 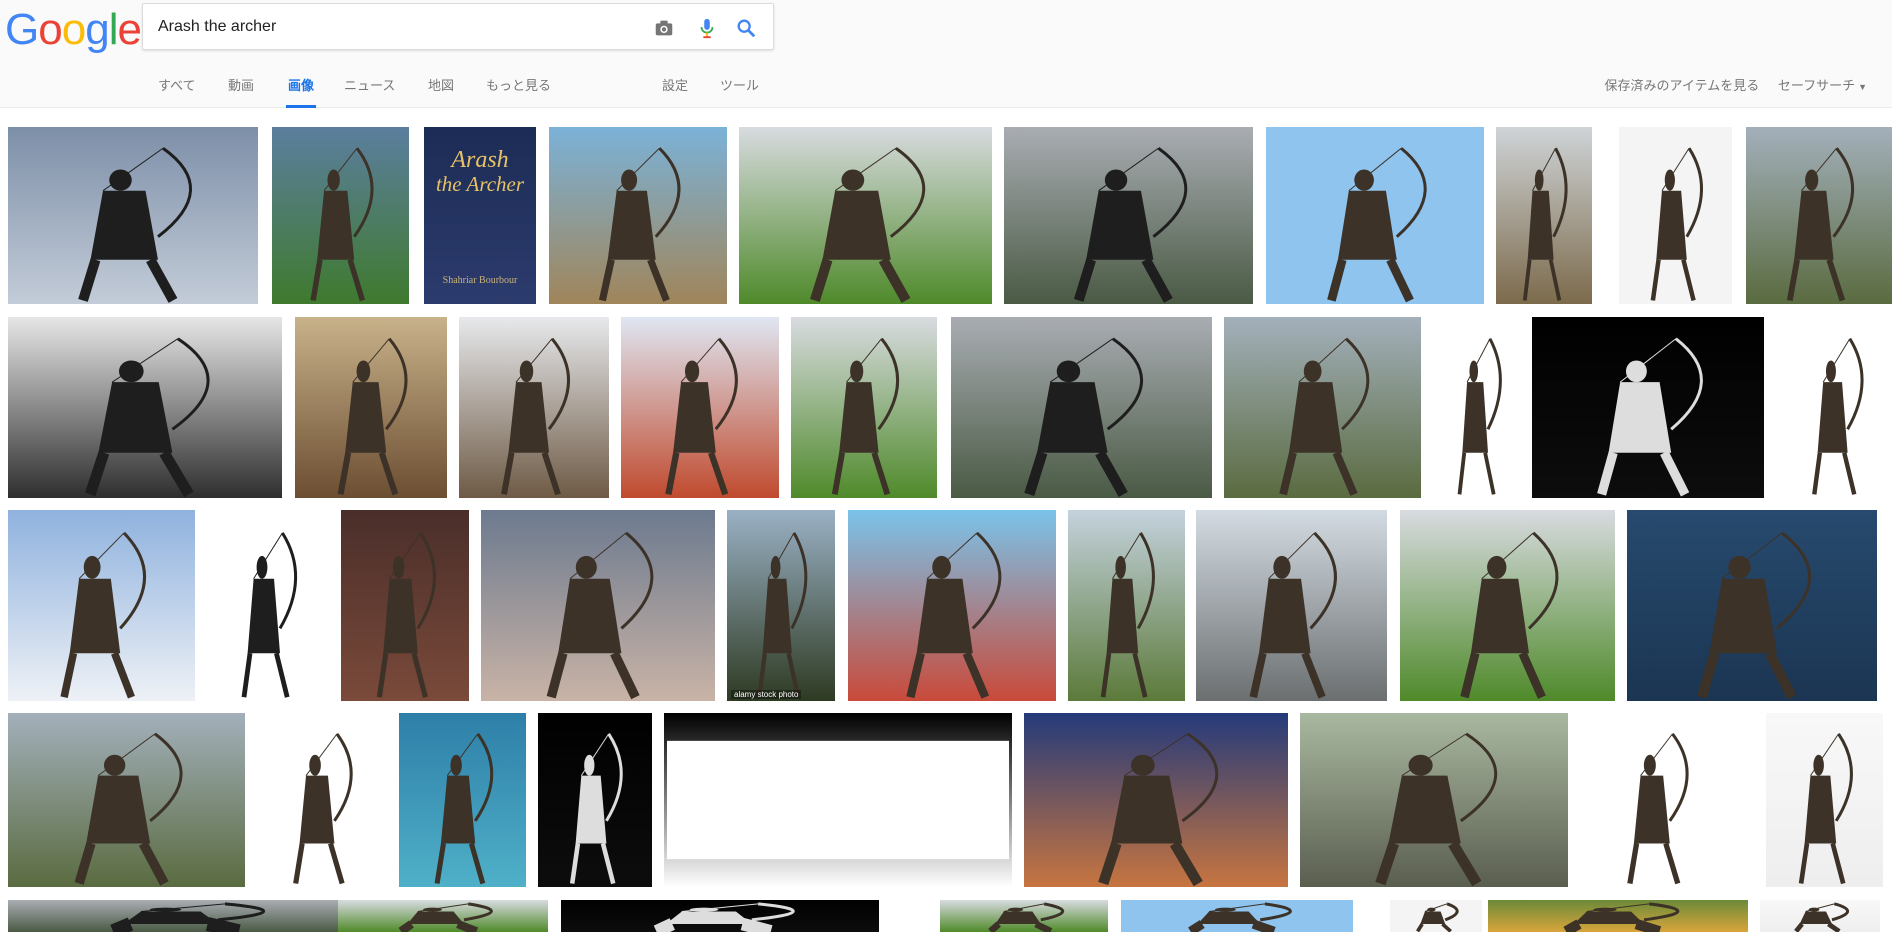 What do you see at coordinates (781, 605) in the screenshot?
I see `image-result-thumbnail: alamy stock photo` at bounding box center [781, 605].